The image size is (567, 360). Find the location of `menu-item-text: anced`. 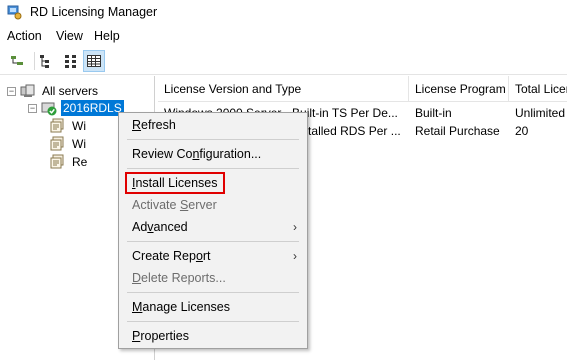

menu-item-text: anced is located at coordinates (170, 227).